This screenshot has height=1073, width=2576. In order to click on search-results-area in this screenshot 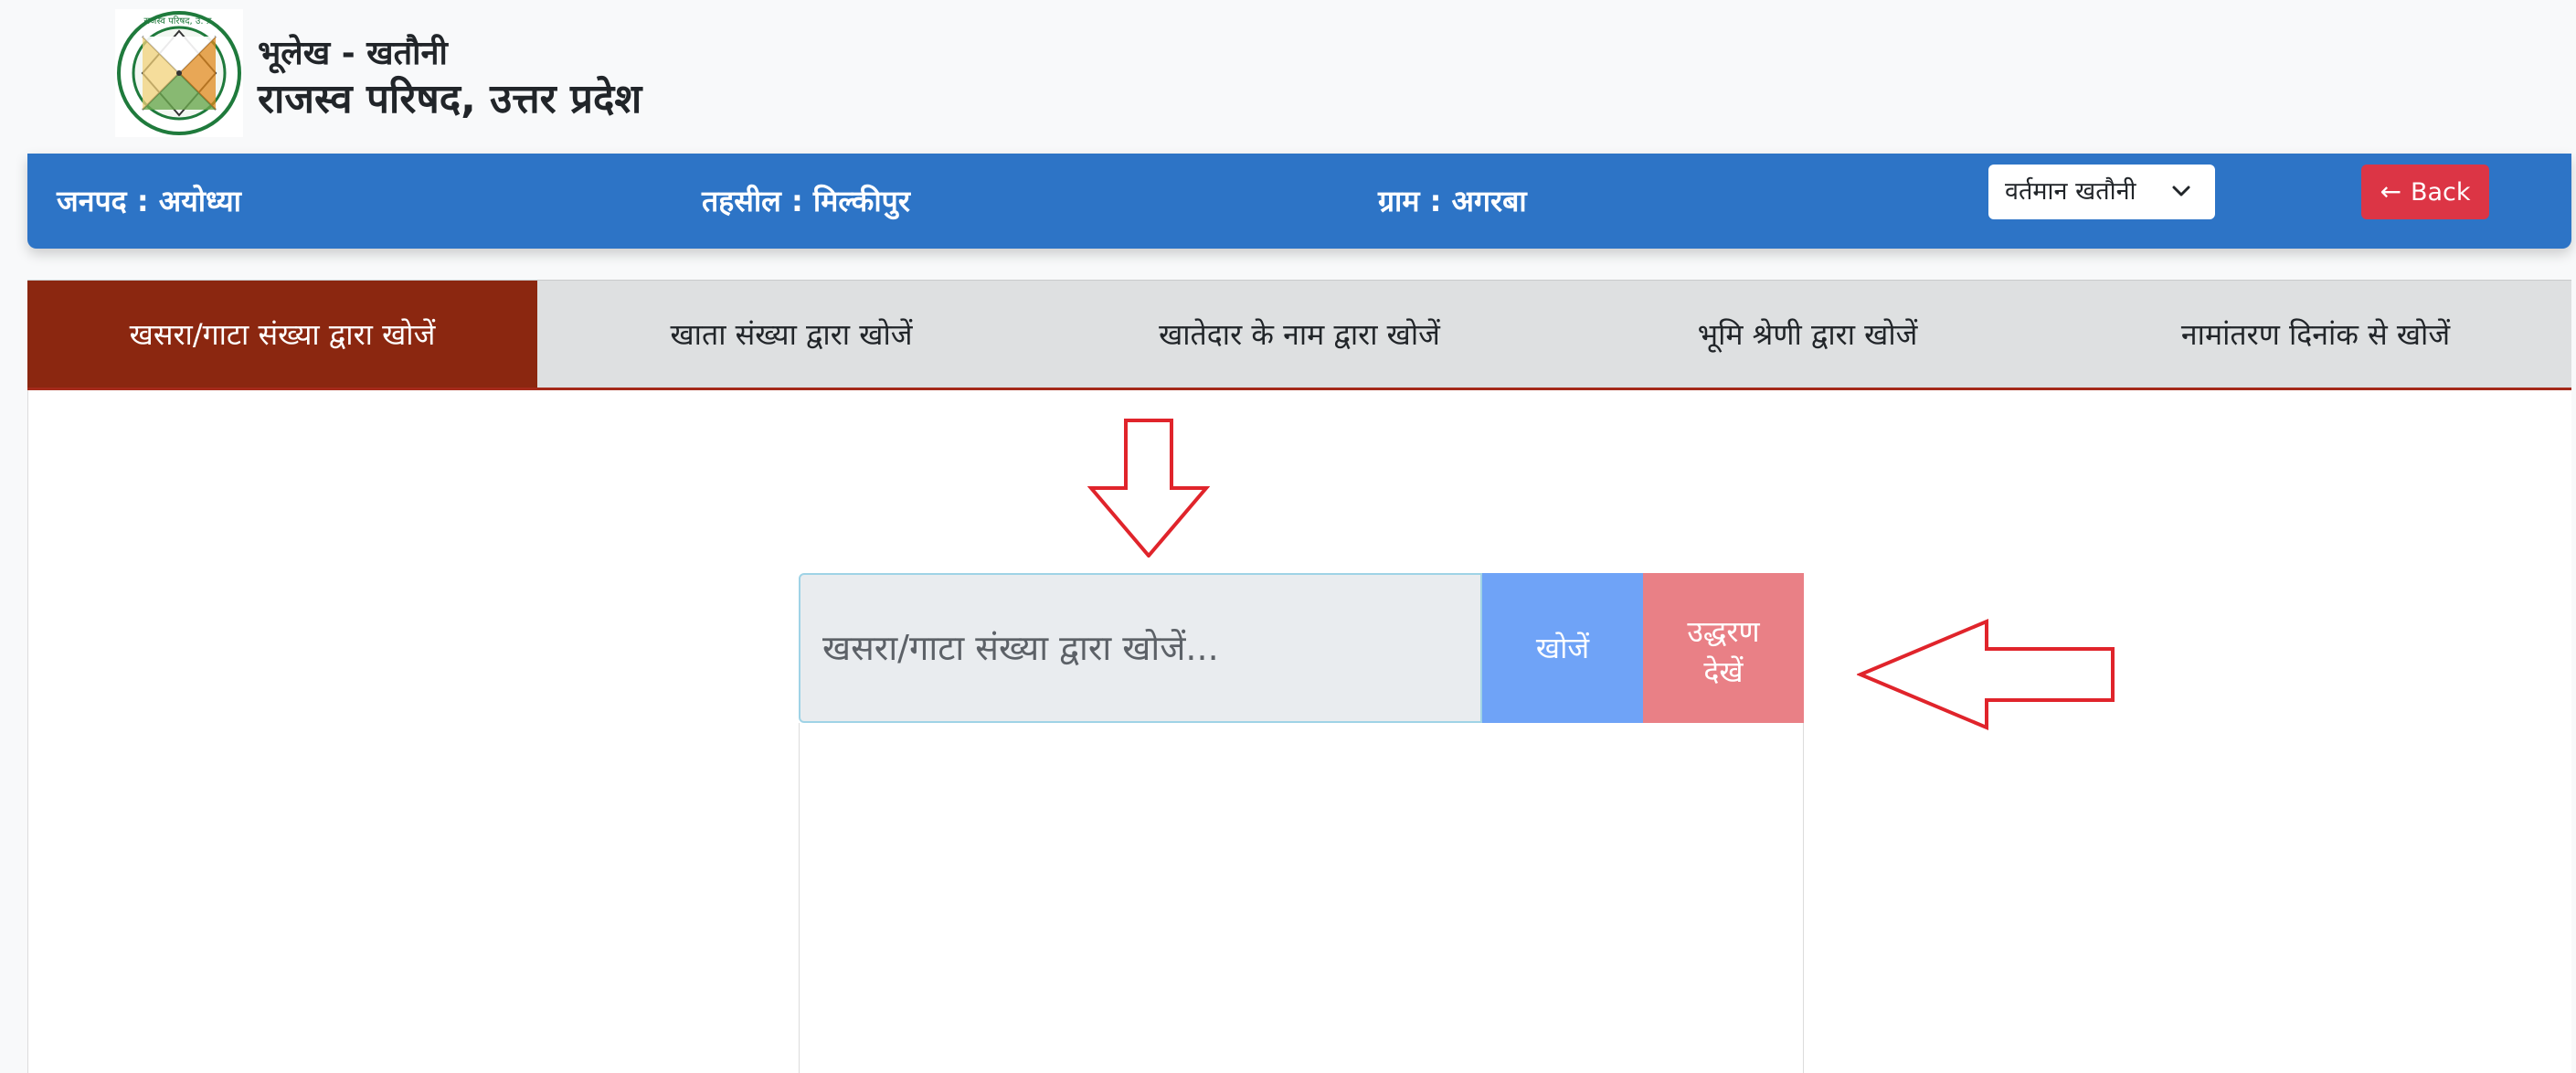, I will do `click(1301, 898)`.